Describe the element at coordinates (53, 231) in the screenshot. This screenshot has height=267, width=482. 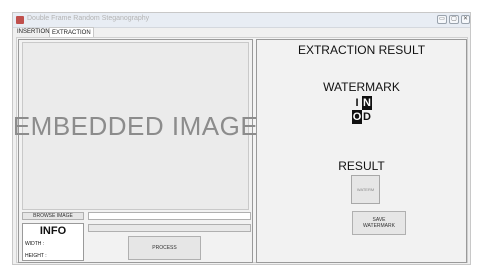
I see `info-title: INFO` at that location.